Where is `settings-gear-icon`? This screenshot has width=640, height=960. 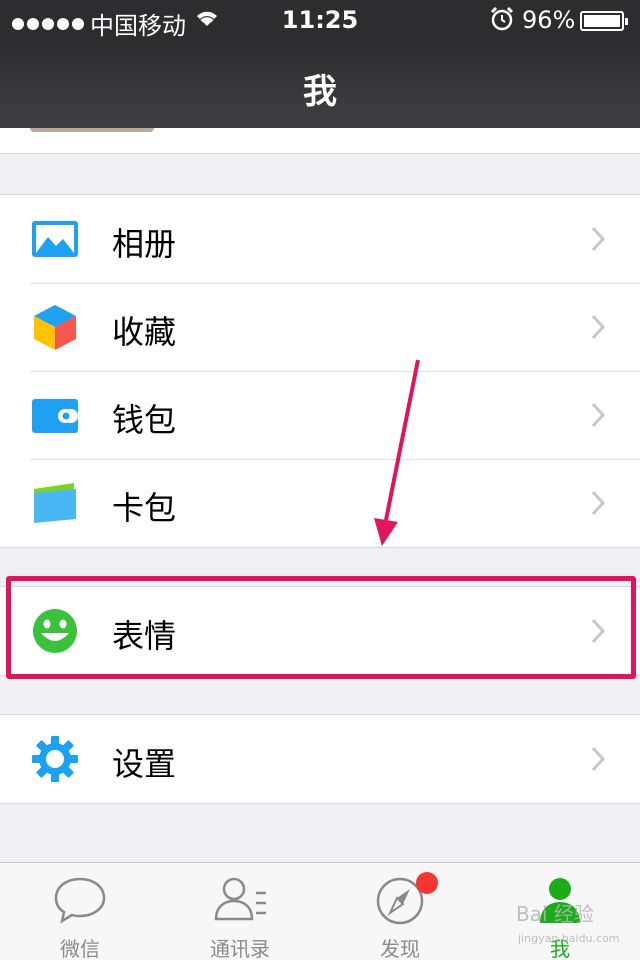
settings-gear-icon is located at coordinates (55, 759).